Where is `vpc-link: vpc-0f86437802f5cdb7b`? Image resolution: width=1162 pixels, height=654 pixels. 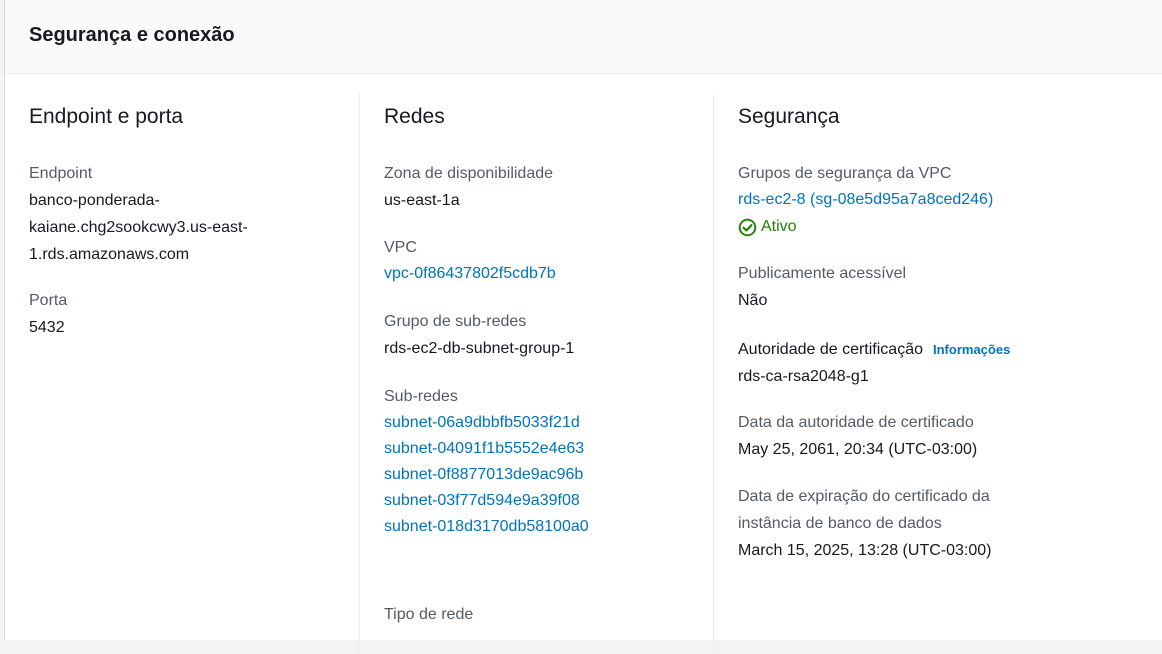
vpc-link: vpc-0f86437802f5cdb7b is located at coordinates (470, 274).